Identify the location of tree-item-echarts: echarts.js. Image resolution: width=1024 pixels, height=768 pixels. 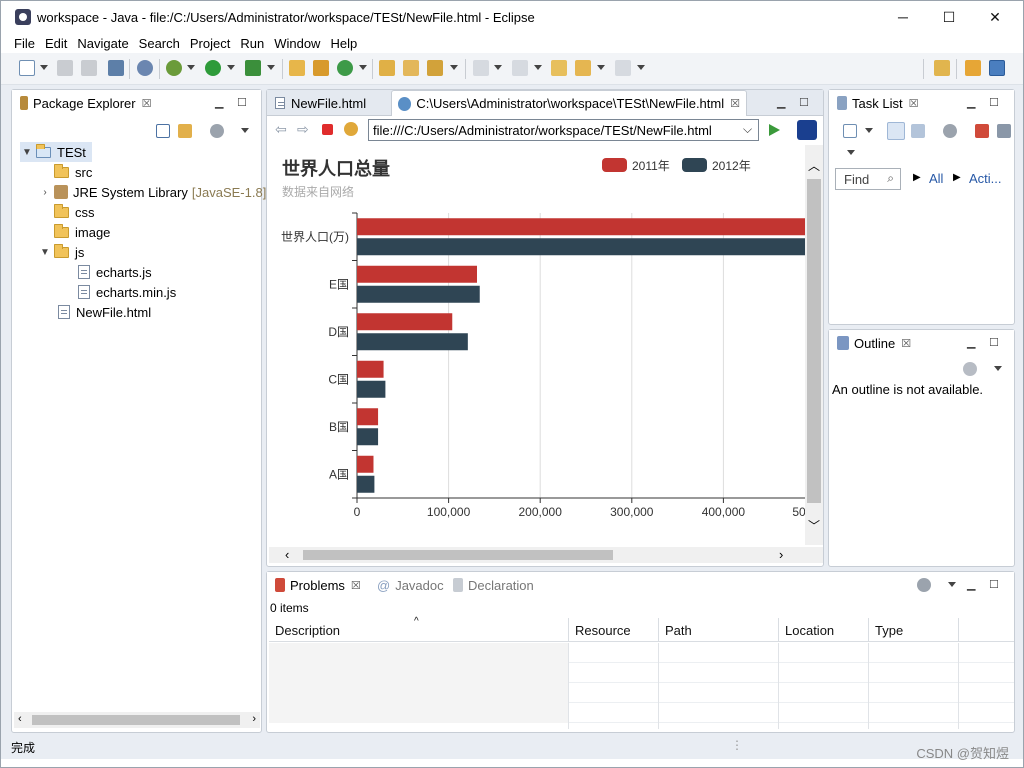
(115, 272).